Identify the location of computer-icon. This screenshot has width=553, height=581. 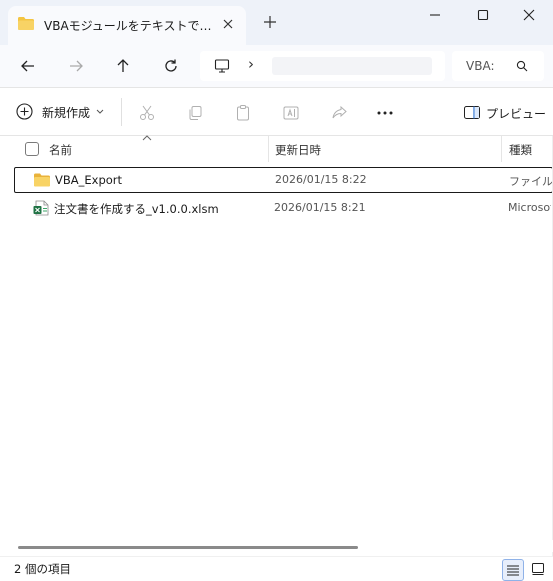
(222, 66).